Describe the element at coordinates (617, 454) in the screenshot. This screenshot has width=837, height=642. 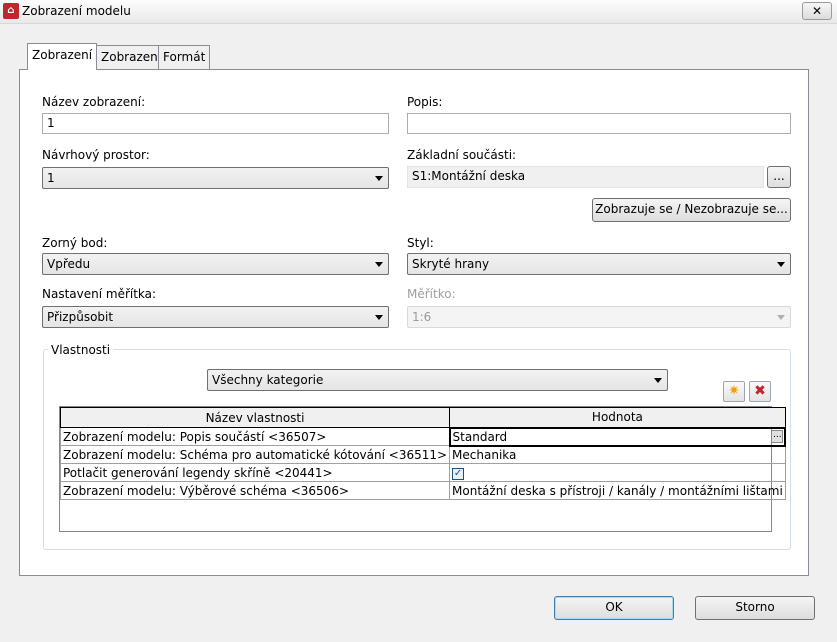
I see `property-value: Mechanika` at that location.